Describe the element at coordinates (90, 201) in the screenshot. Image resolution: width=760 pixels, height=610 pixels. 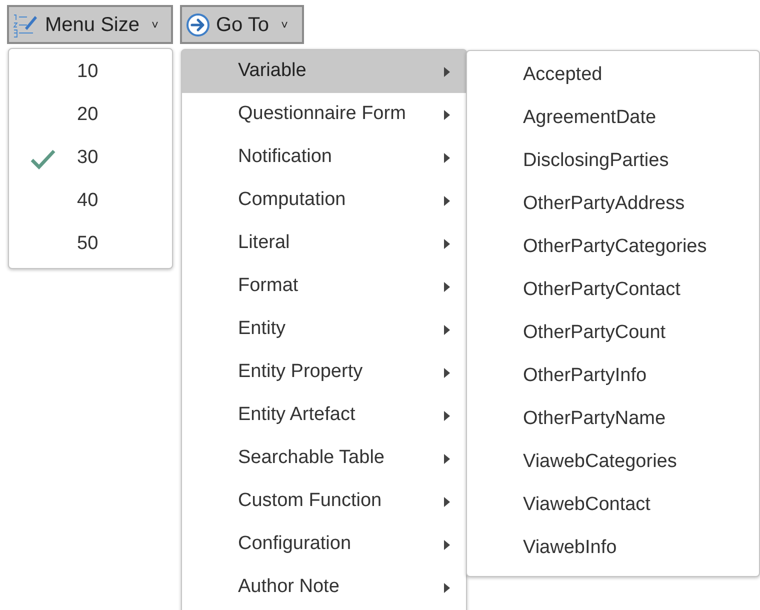
I see `menu-item: 40` at that location.